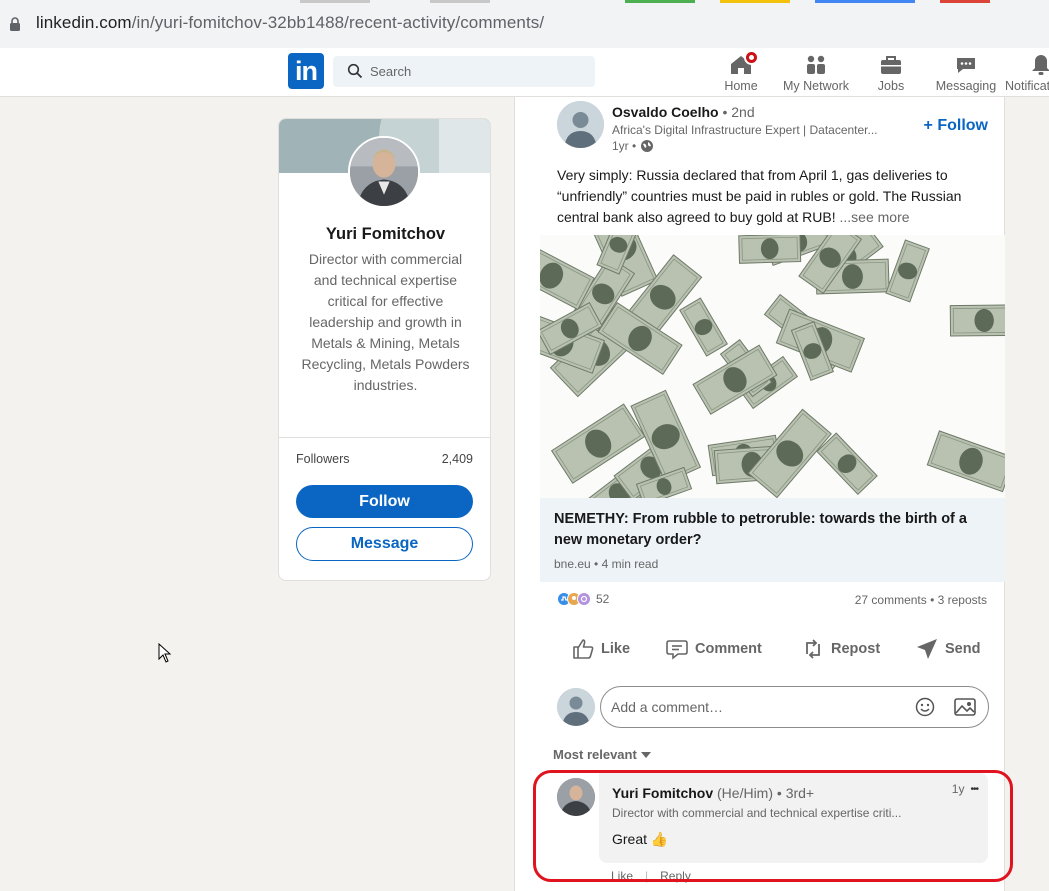 This screenshot has width=1049, height=891. Describe the element at coordinates (15, 24) in the screenshot. I see `lock-icon` at that location.